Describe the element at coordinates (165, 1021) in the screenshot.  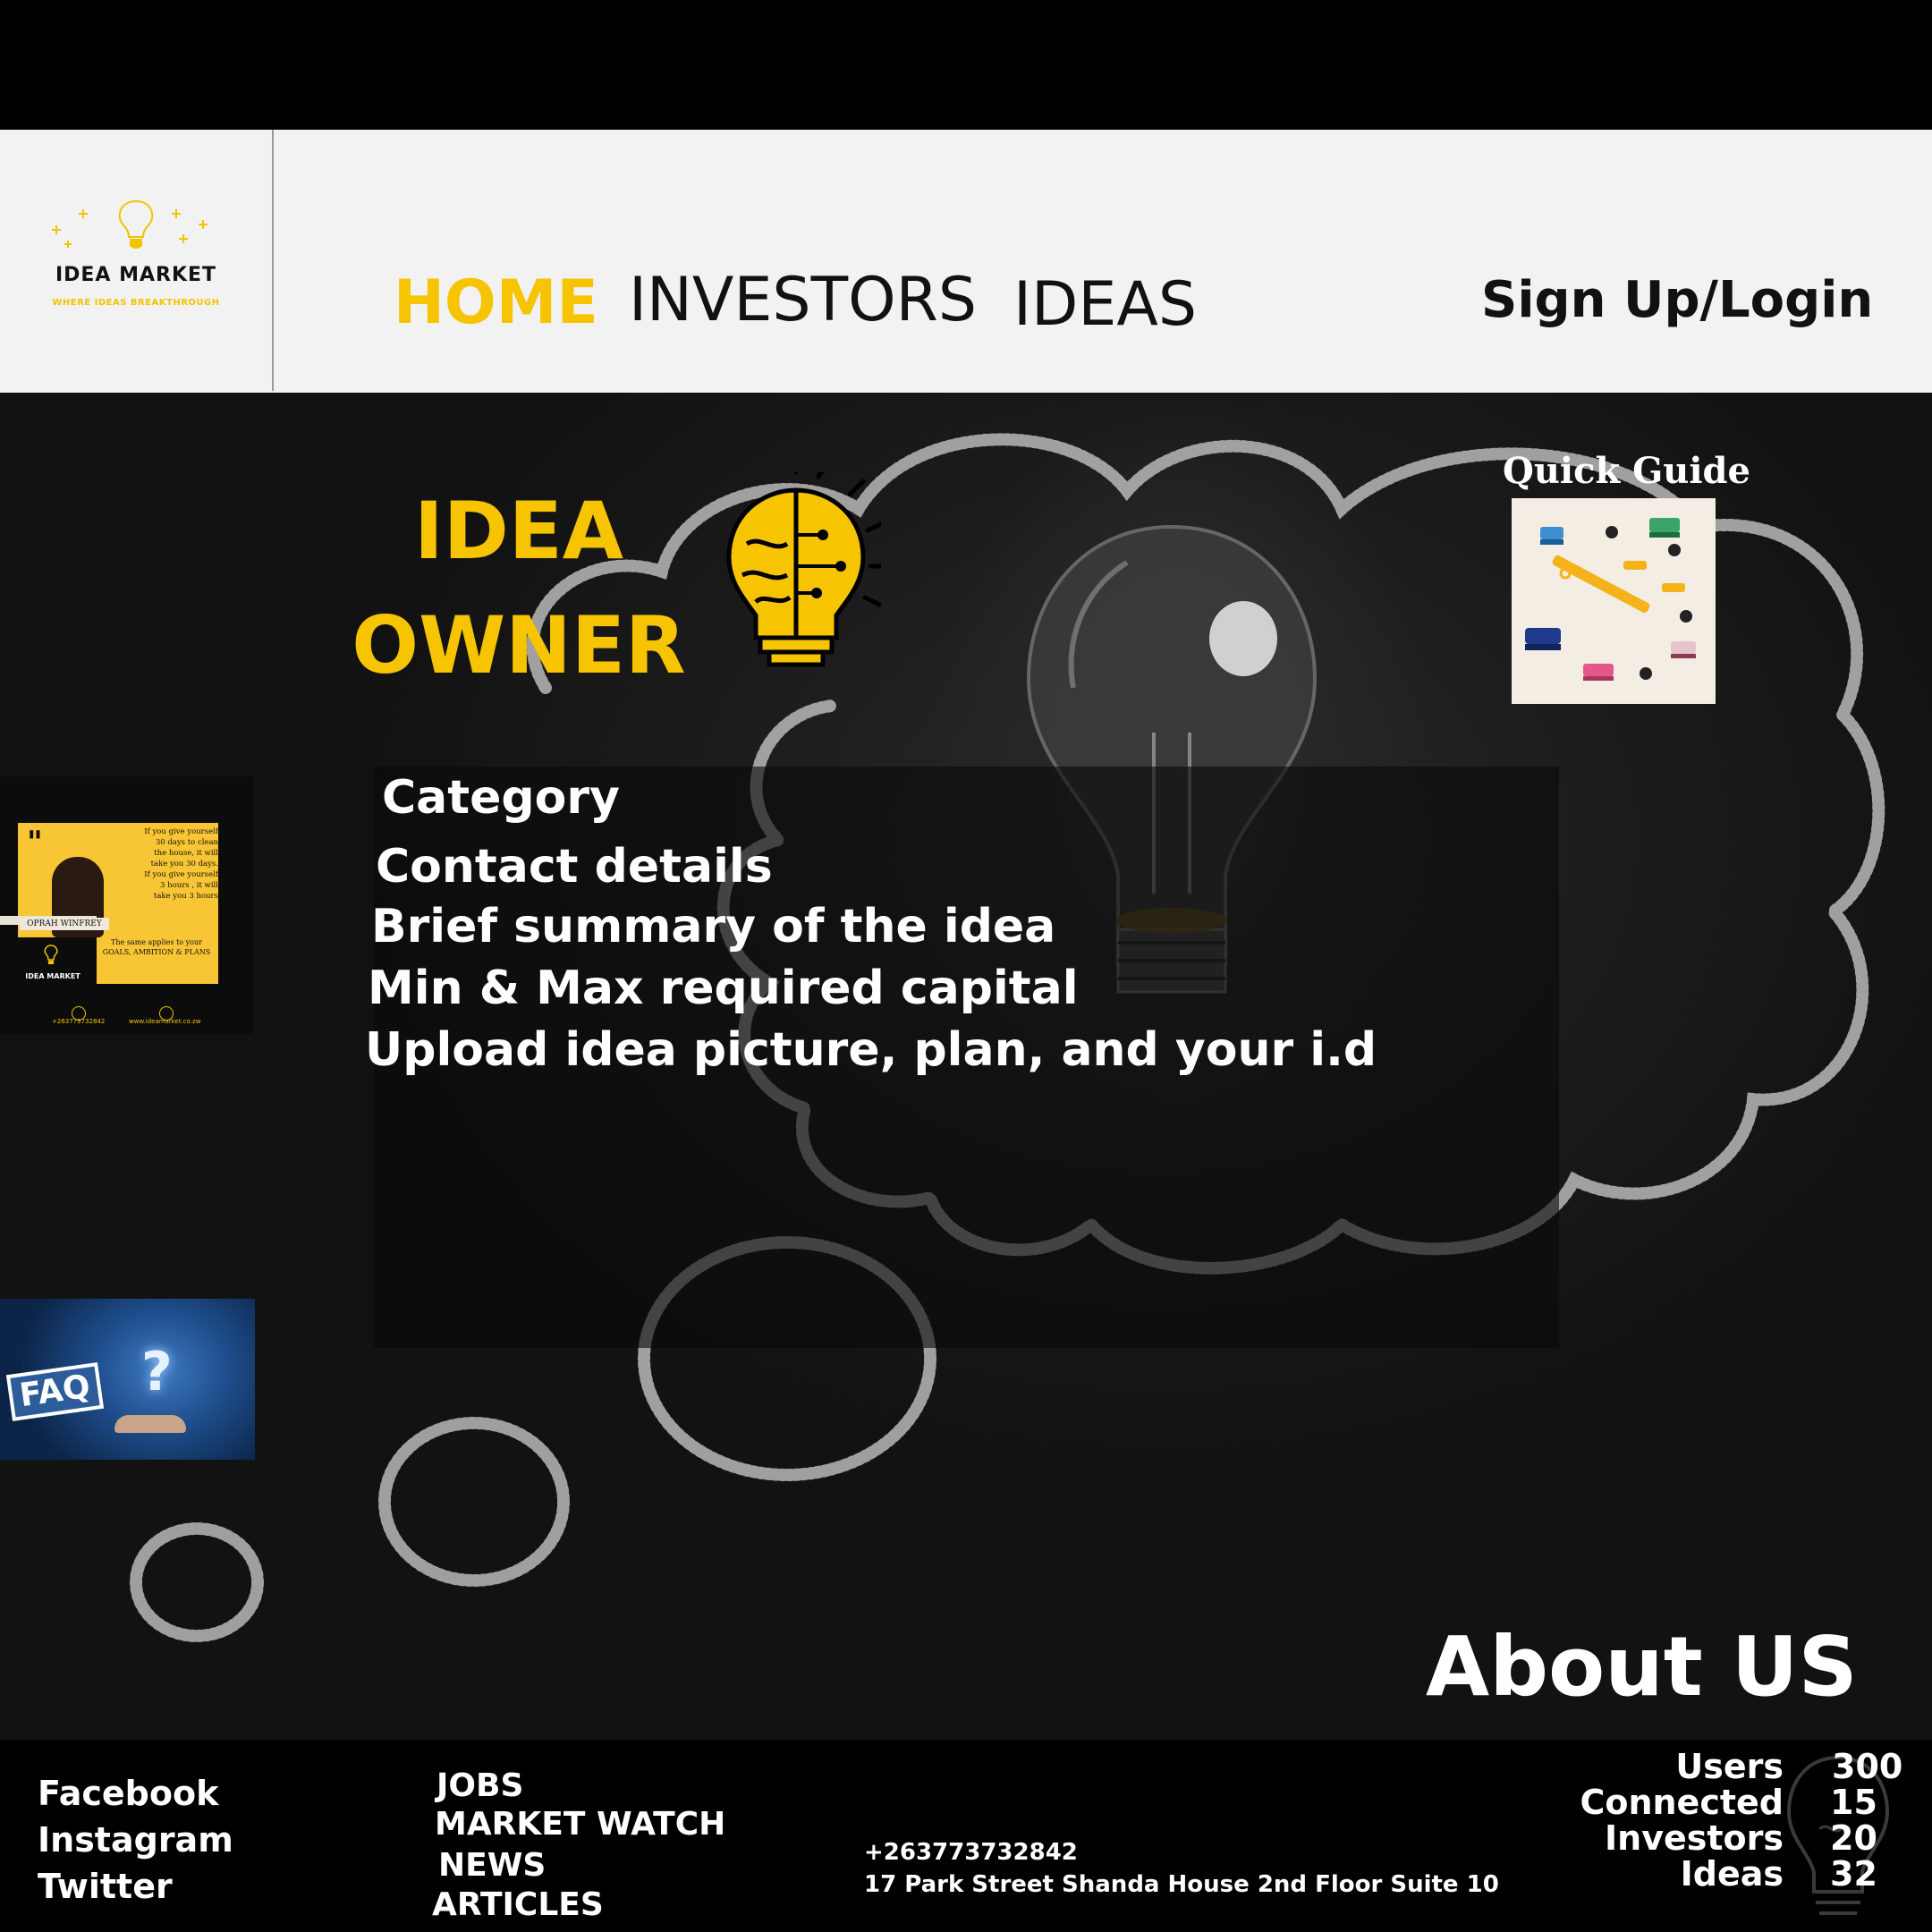
I see `quote-website: www.ideamarket.co.zw` at that location.